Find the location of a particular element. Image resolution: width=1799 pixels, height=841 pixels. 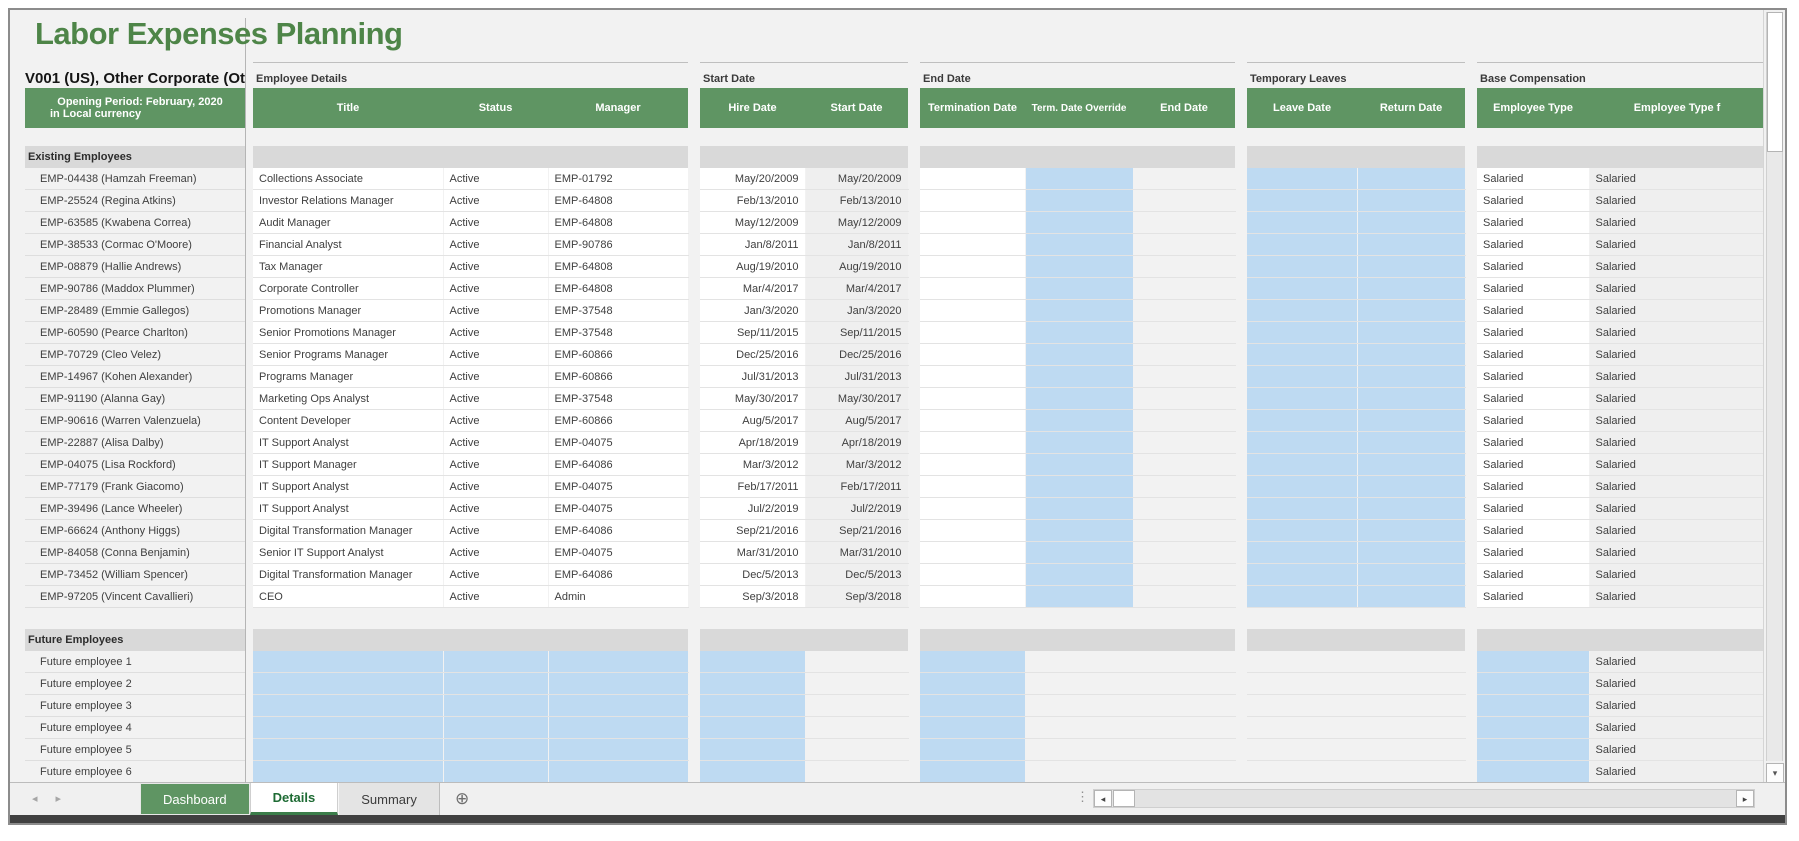

cell-hire-date: Mar/3/2012 is located at coordinates (753, 464).